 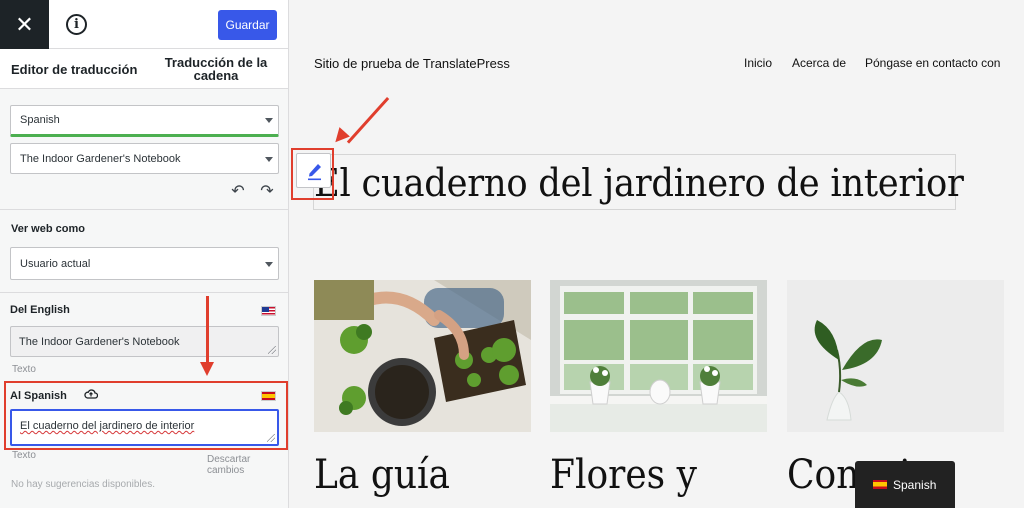 I want to click on page-select: The Indoor Gardener's Notebook, so click(x=144, y=158).